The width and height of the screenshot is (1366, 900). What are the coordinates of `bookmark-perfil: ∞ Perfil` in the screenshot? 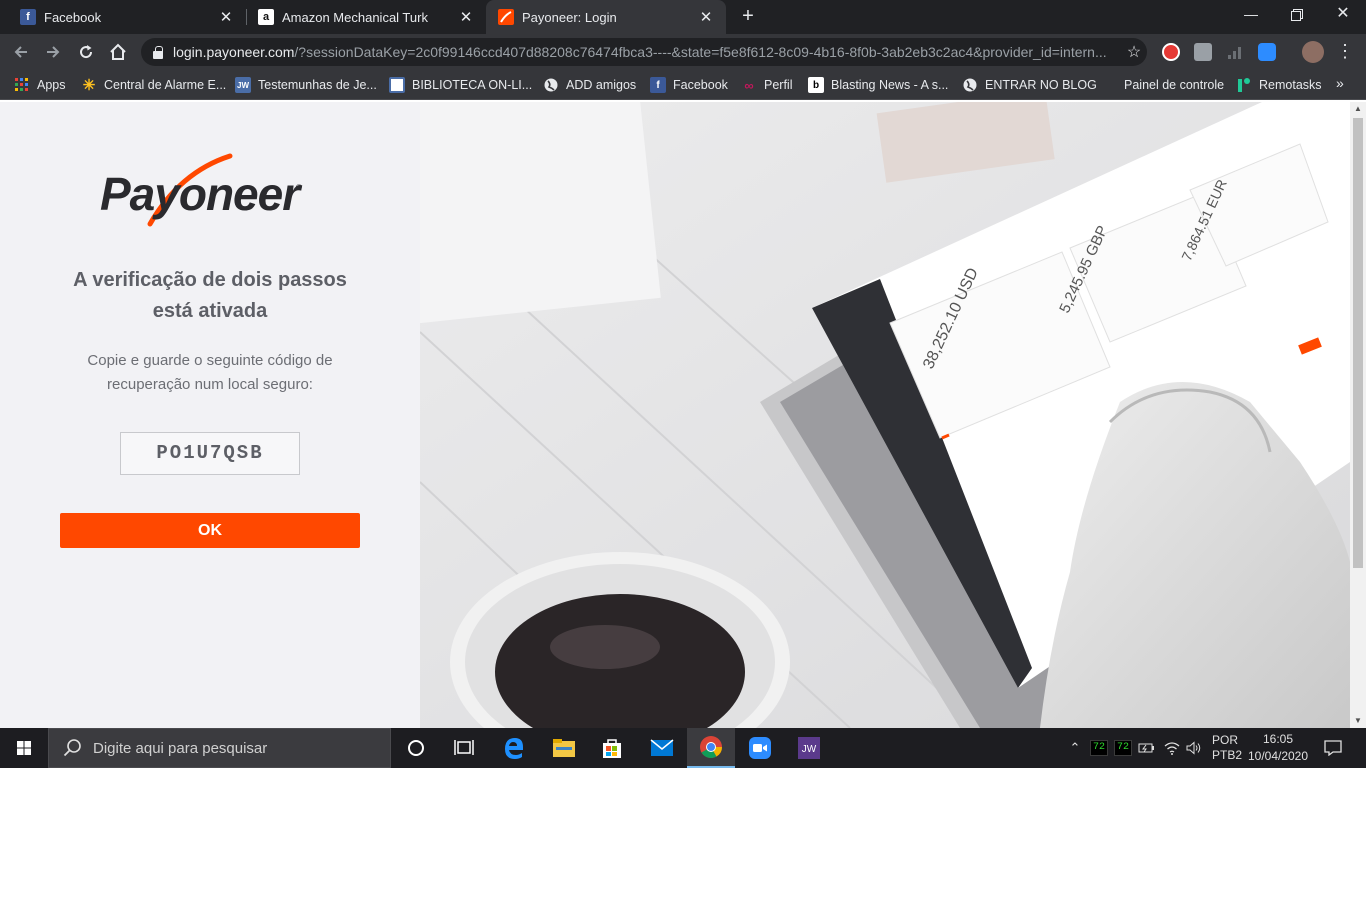 It's located at (766, 85).